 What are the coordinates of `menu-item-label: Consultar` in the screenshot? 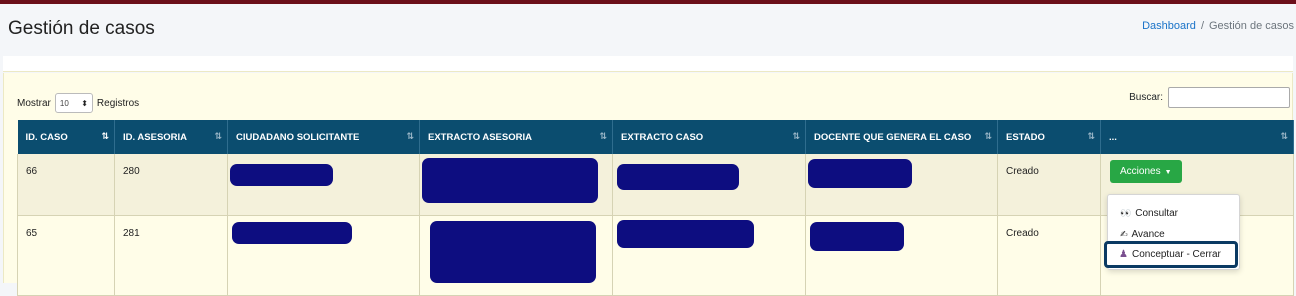 It's located at (1157, 213).